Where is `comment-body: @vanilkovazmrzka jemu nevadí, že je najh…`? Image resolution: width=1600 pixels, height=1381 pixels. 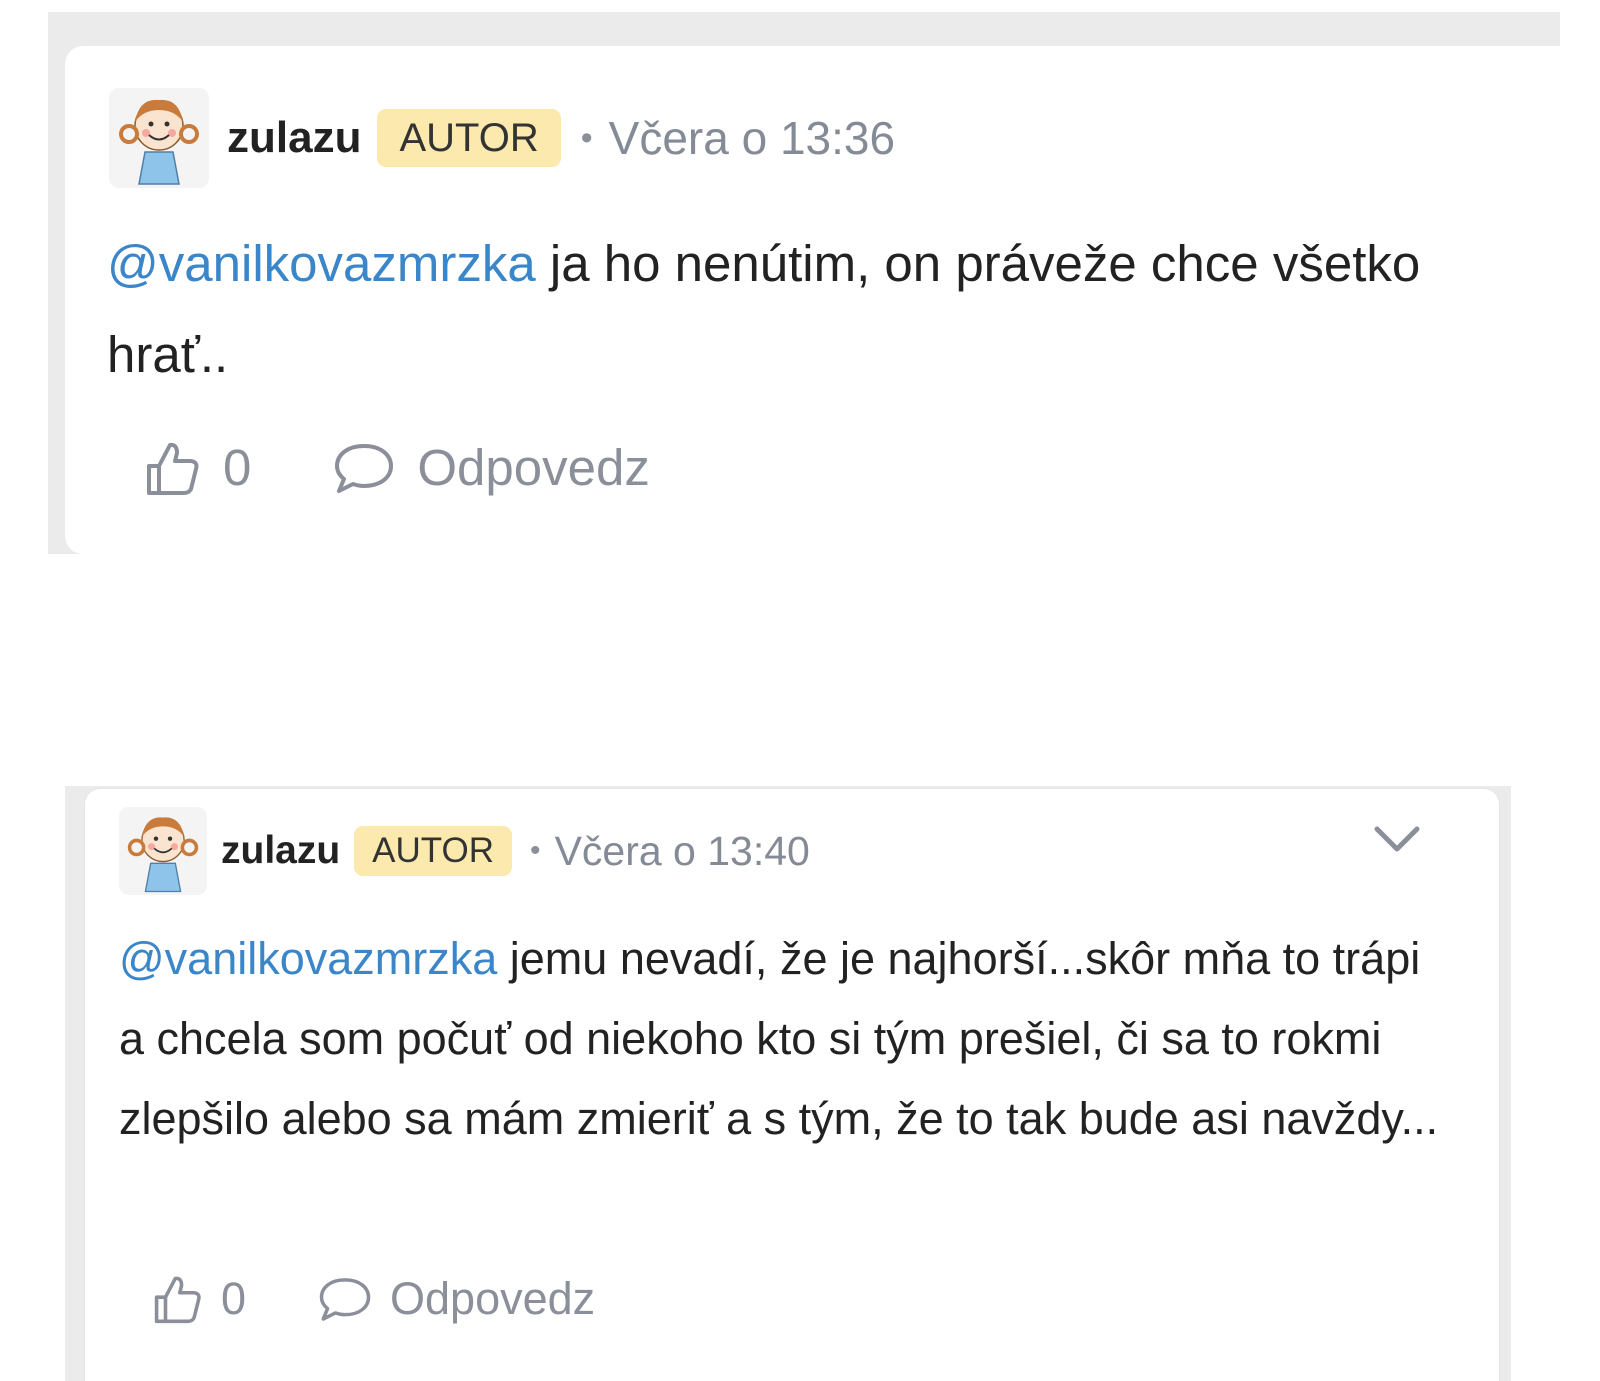
comment-body: @vanilkovazmrzka jemu nevadí, že je najh… is located at coordinates (784, 1039).